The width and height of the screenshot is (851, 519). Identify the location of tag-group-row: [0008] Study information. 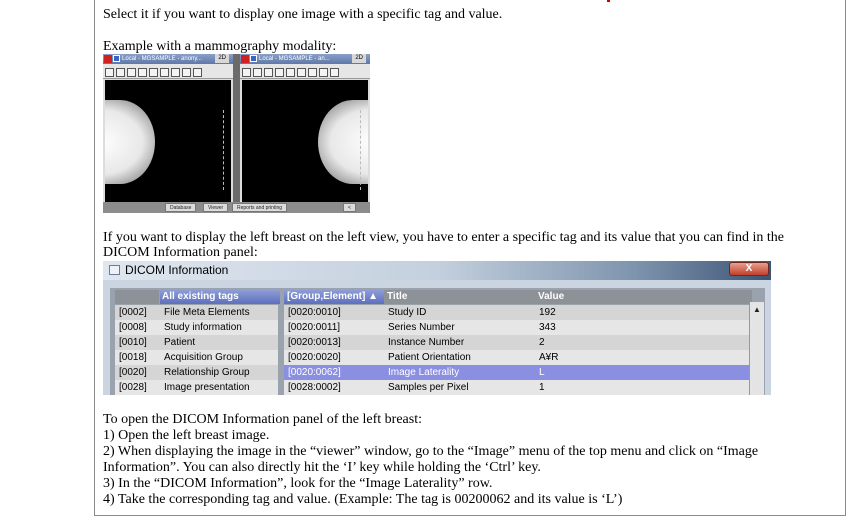
(196, 327).